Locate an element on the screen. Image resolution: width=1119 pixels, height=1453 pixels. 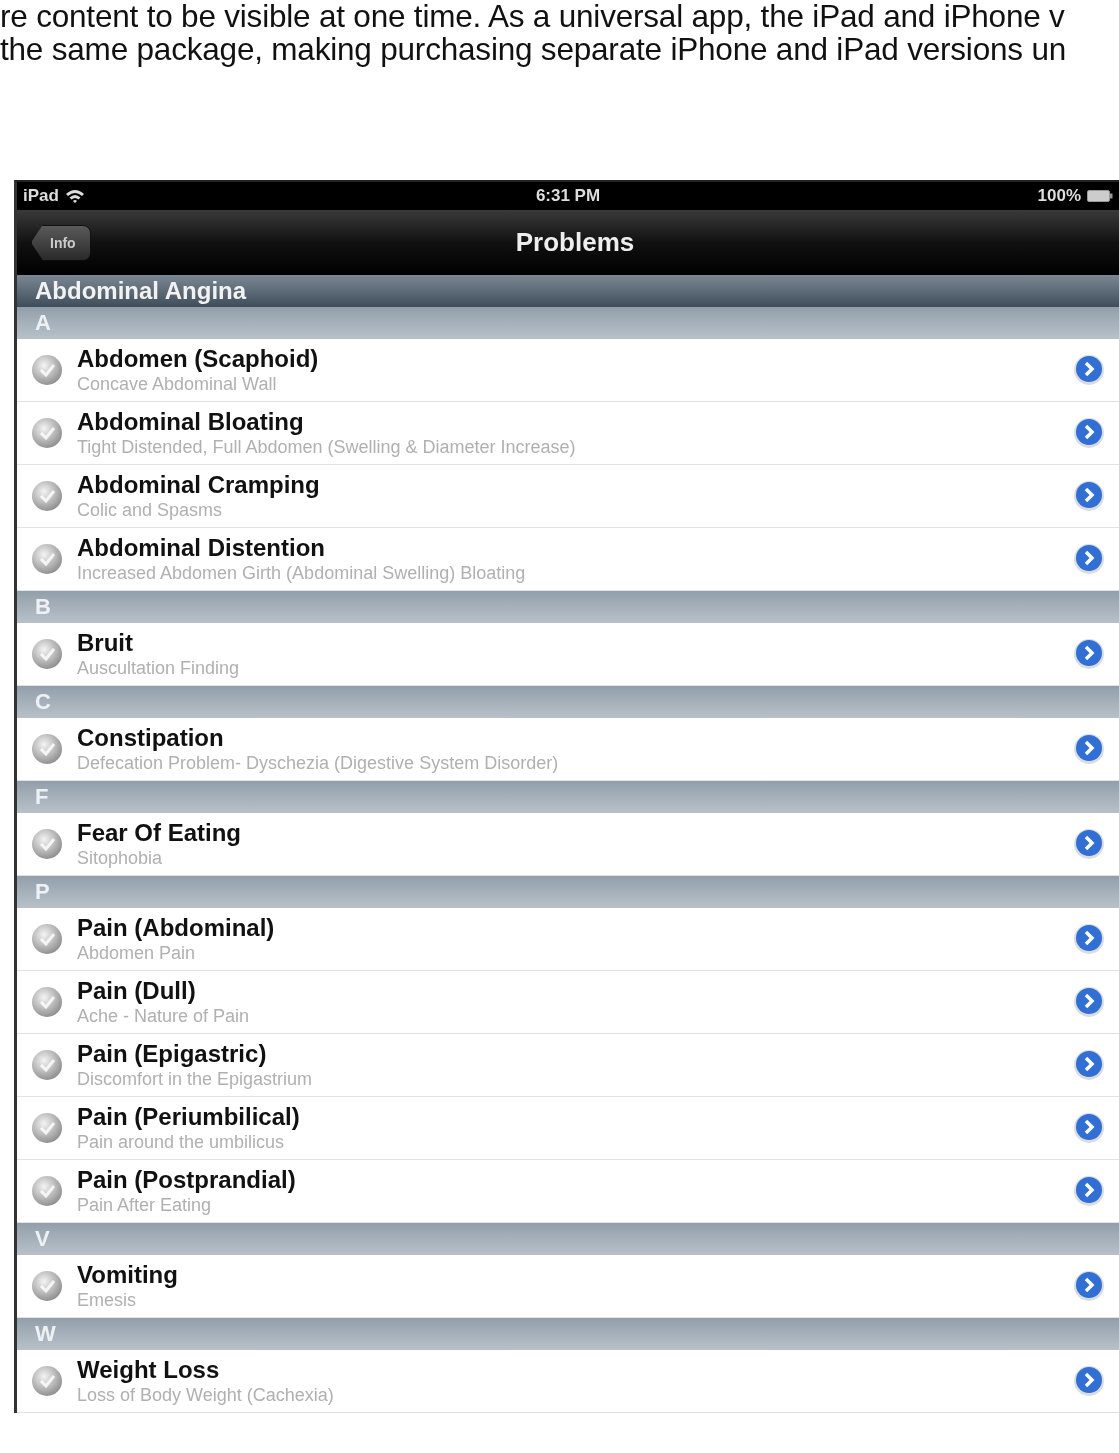
section-header: W is located at coordinates (568, 1334).